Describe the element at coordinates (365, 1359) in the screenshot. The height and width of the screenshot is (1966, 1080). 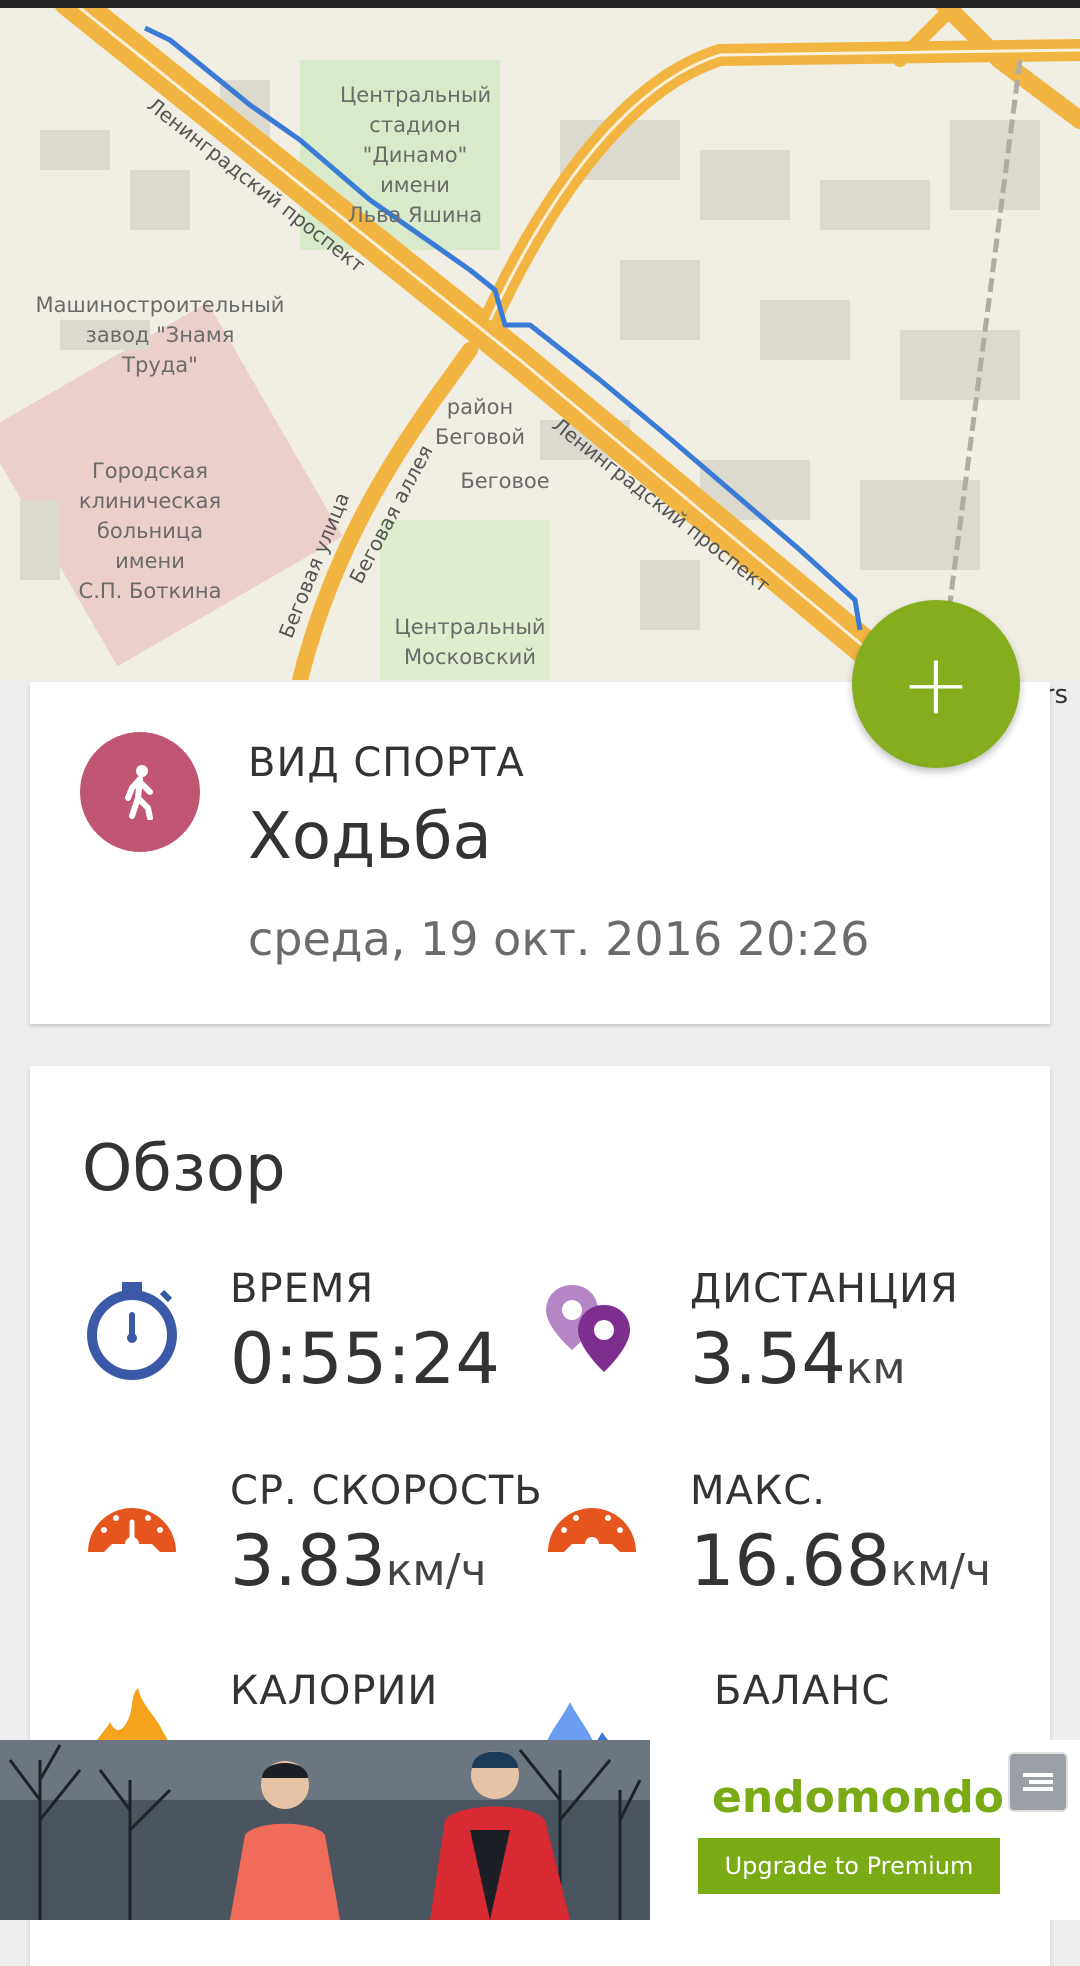
I see `time-value: 0:55:24` at that location.